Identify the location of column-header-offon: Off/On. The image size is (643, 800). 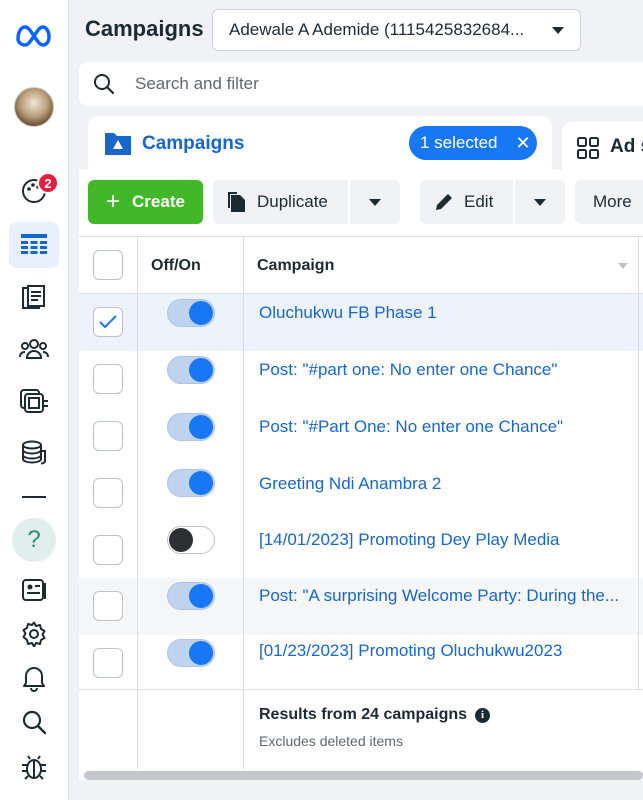
(176, 266).